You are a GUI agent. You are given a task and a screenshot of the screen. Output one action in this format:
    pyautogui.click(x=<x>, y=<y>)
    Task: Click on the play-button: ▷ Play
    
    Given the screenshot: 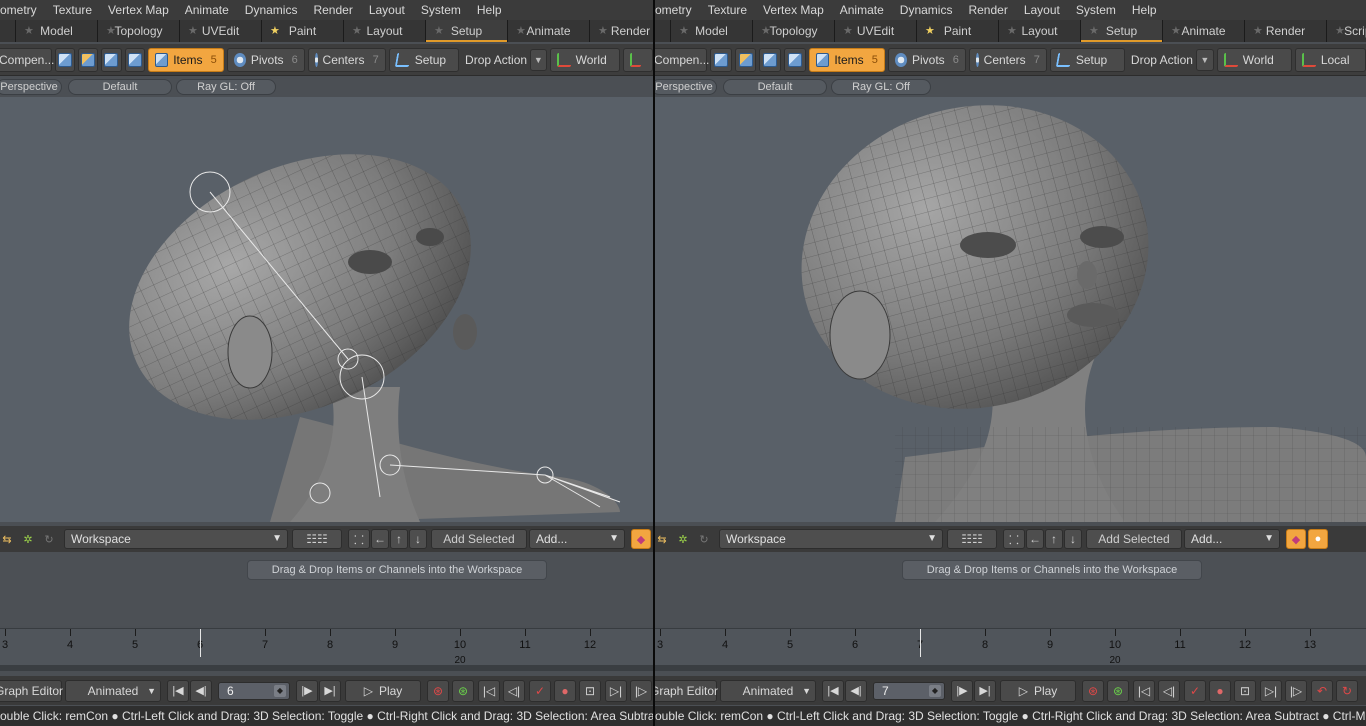 What is the action you would take?
    pyautogui.click(x=383, y=690)
    